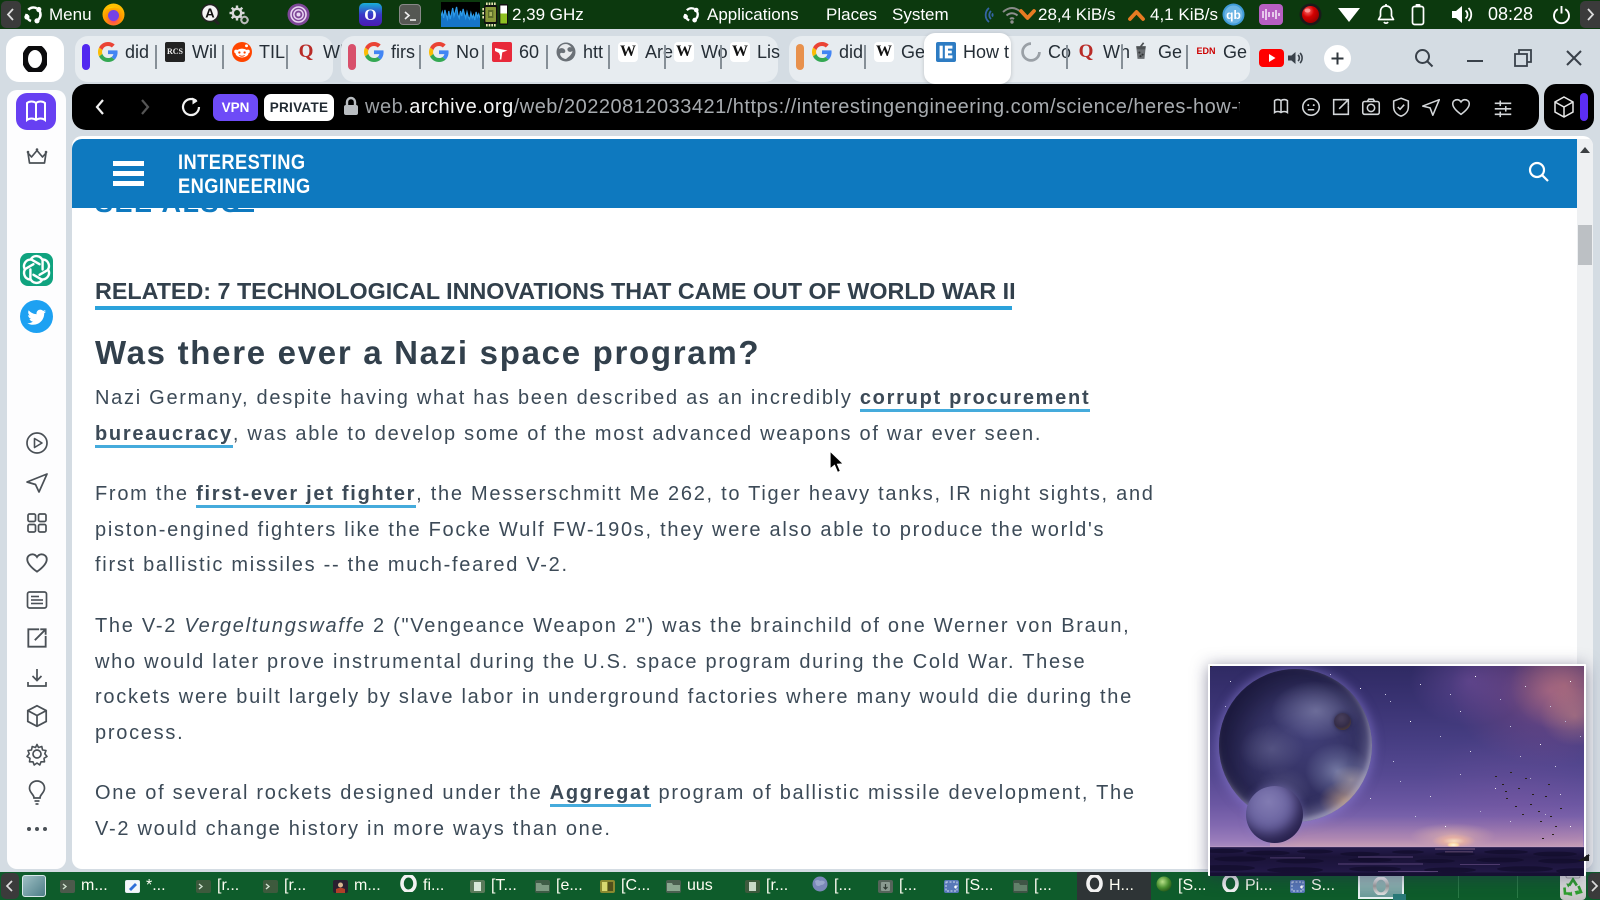 Image resolution: width=1600 pixels, height=900 pixels. I want to click on svg-text: qb, so click(1233, 15).